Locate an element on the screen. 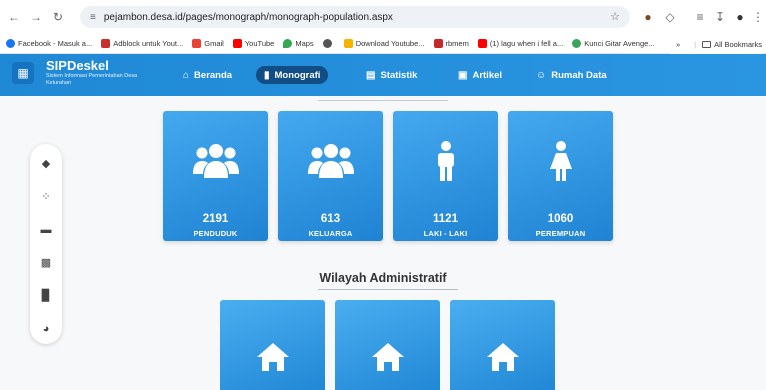  stat-value: 1121 is located at coordinates (445, 219).